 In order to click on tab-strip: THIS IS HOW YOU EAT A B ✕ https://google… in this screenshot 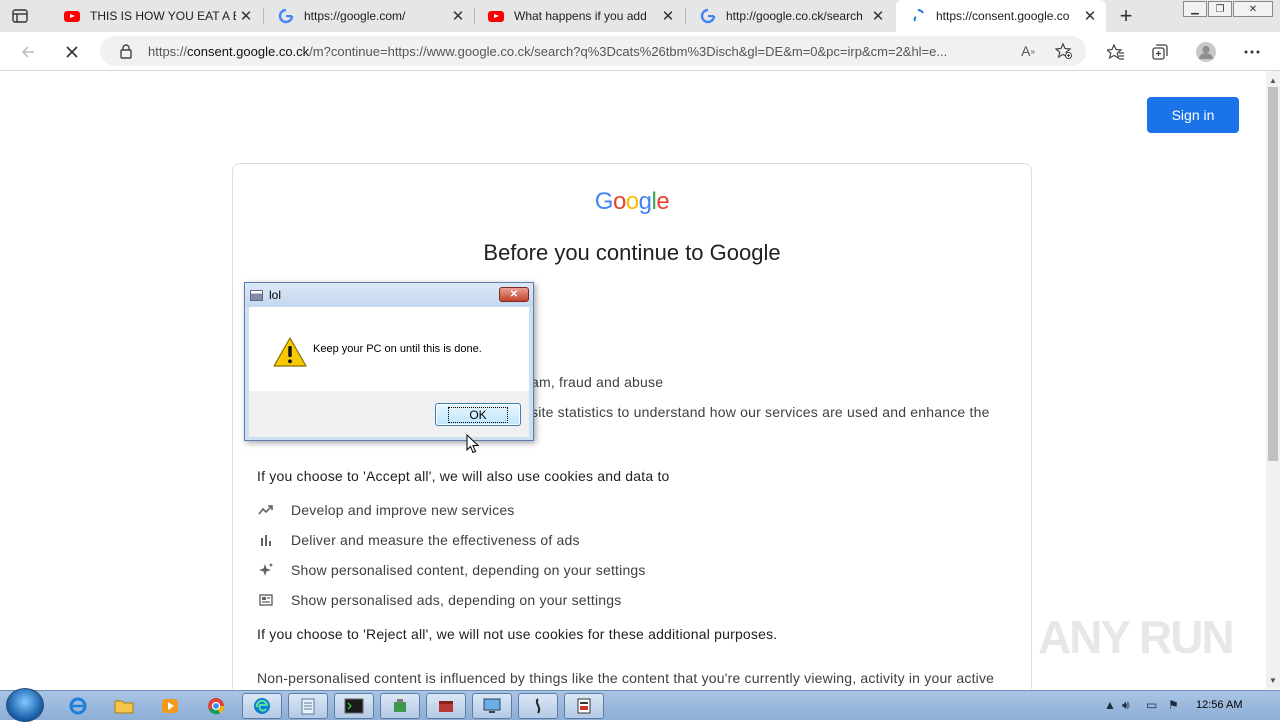, I will do `click(640, 16)`.